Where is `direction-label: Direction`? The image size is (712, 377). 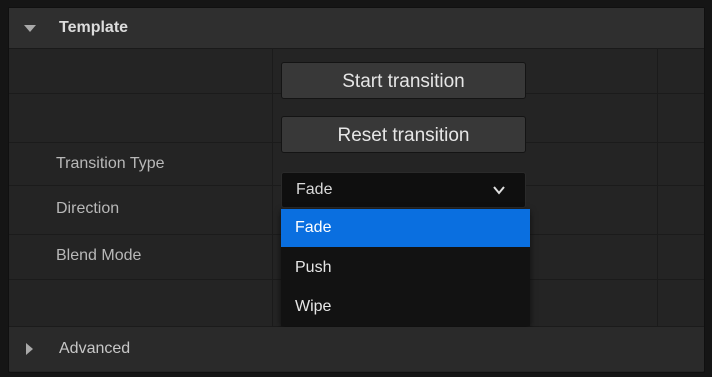
direction-label: Direction is located at coordinates (88, 208).